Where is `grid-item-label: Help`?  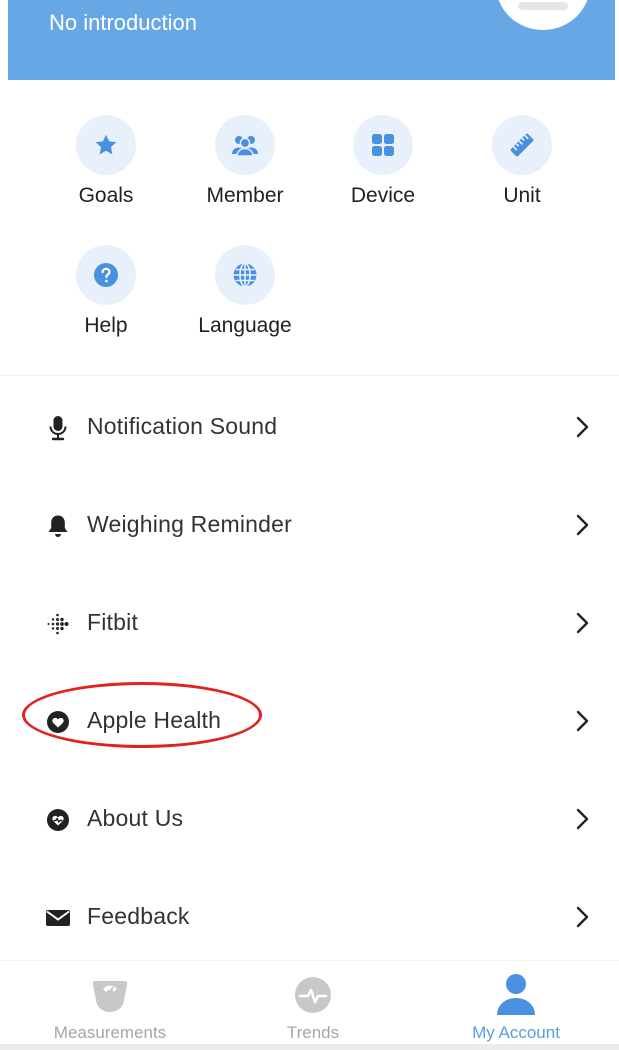
grid-item-label: Help is located at coordinates (106, 325).